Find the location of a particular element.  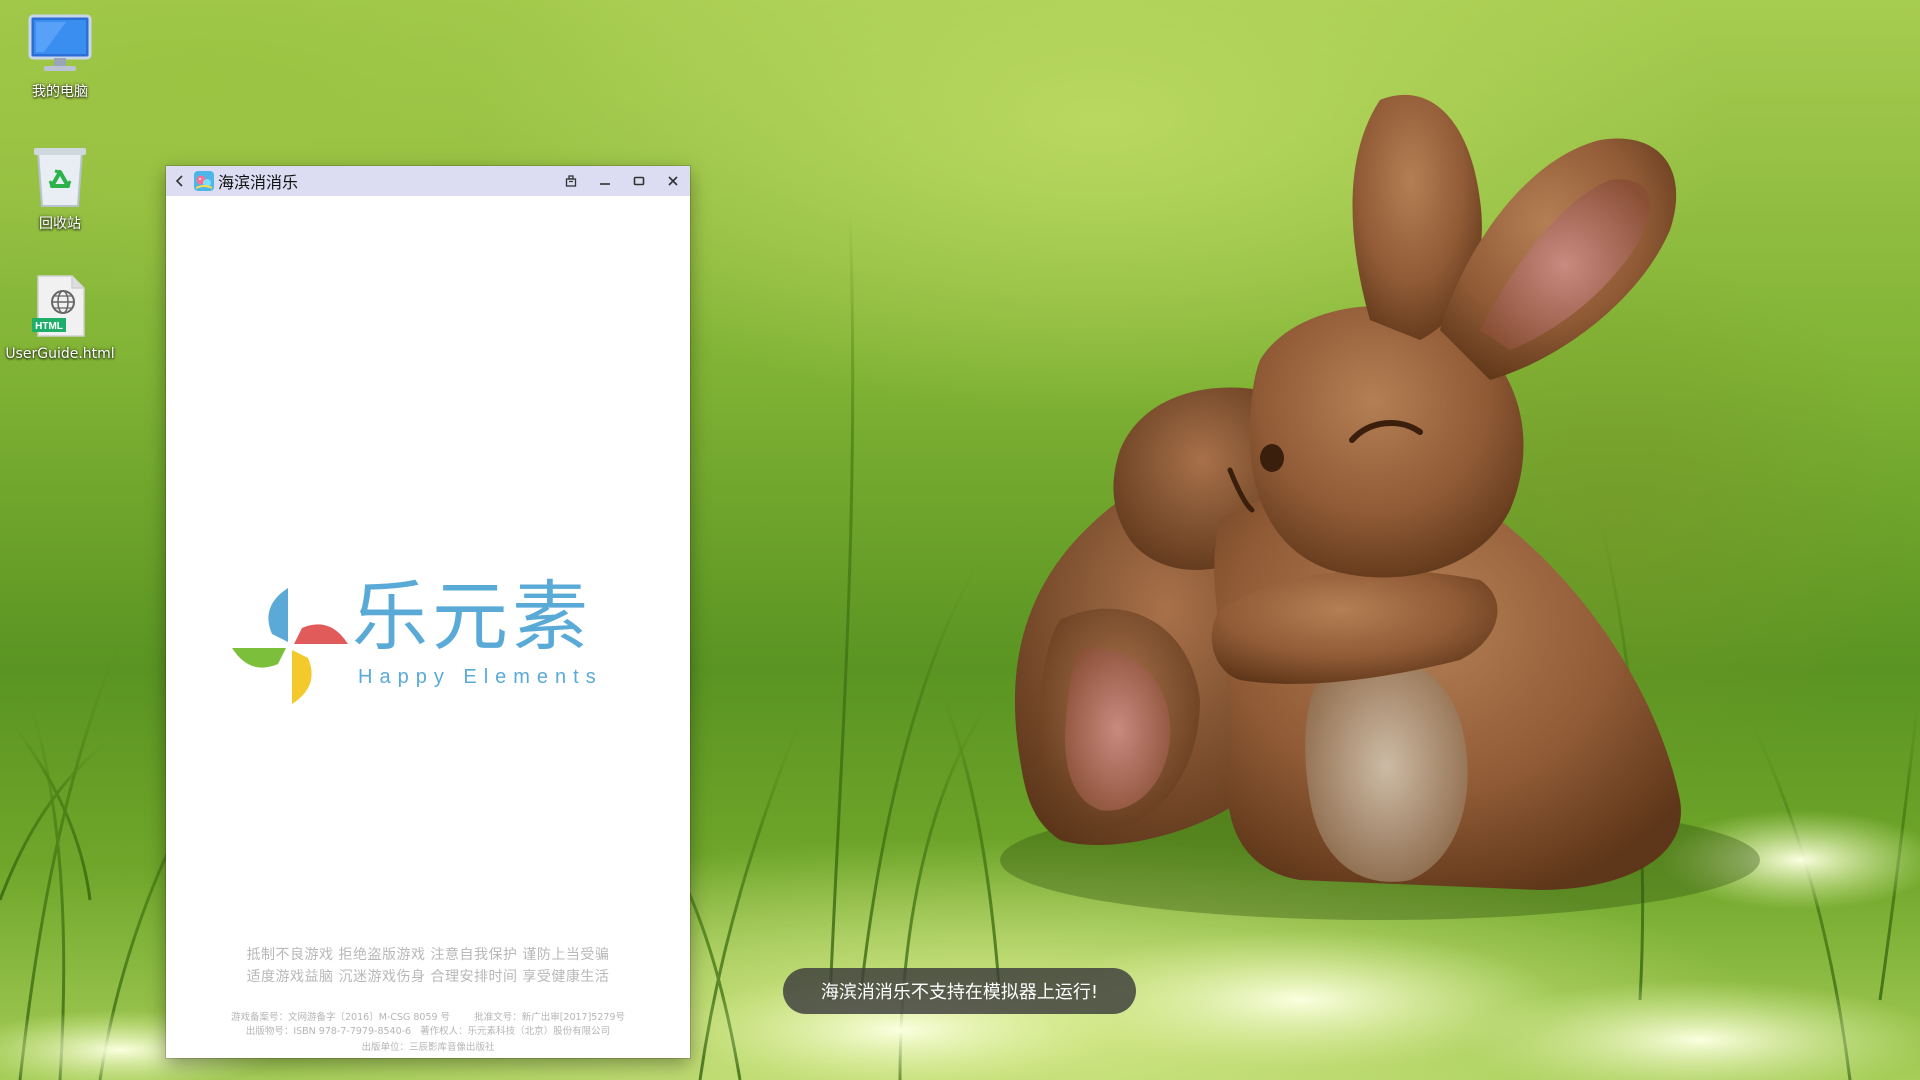

health-notice-line-1: 抵制不良游戏 拒绝盗版游戏 注意自我保护 谨防上当受骗 is located at coordinates (428, 955).